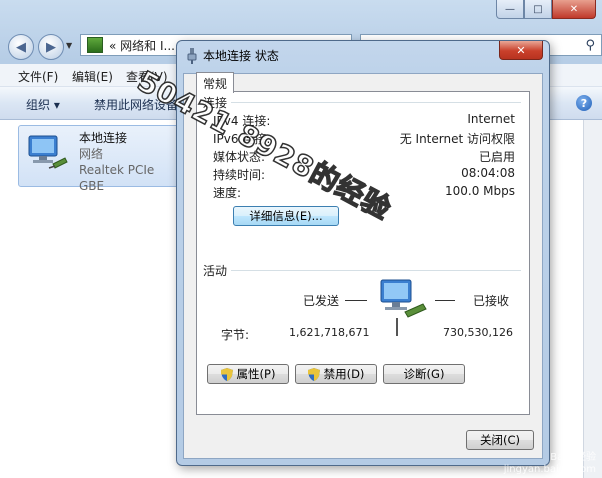 This screenshot has height=478, width=602. I want to click on close-icon: ✕, so click(521, 50).